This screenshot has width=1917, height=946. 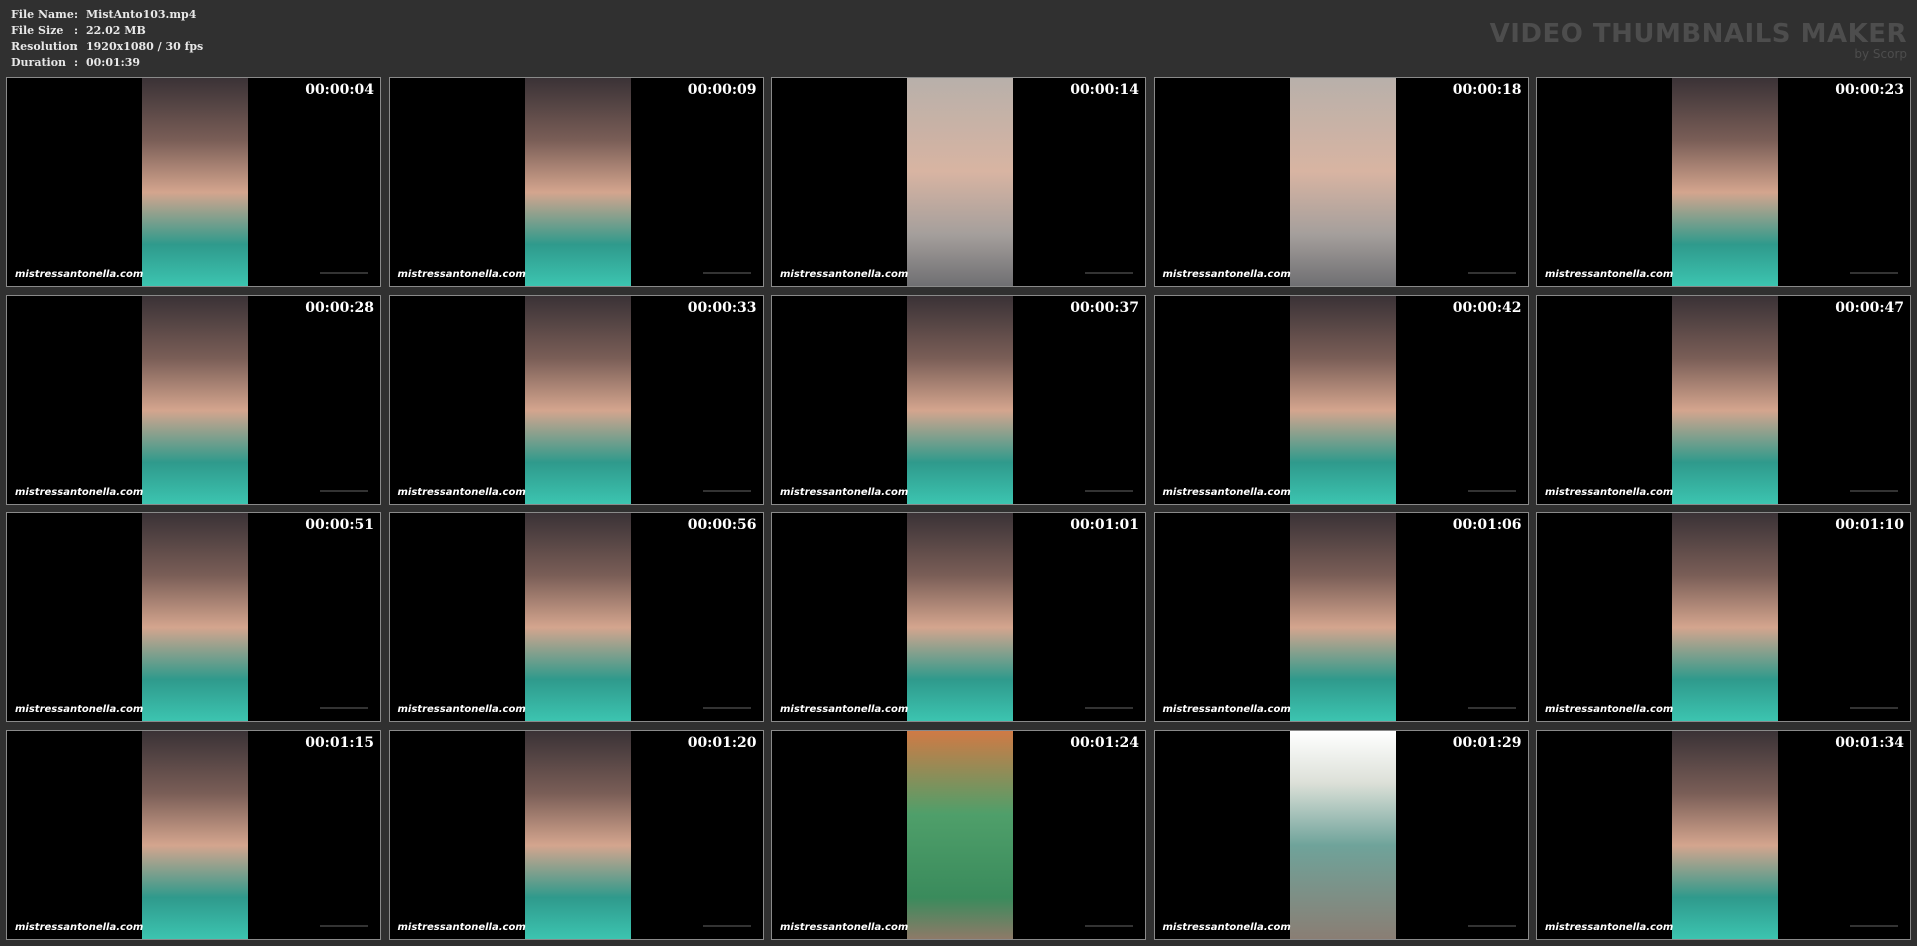 I want to click on thumbnail: 00:00:23 mistressantonella.com, so click(x=1723, y=182).